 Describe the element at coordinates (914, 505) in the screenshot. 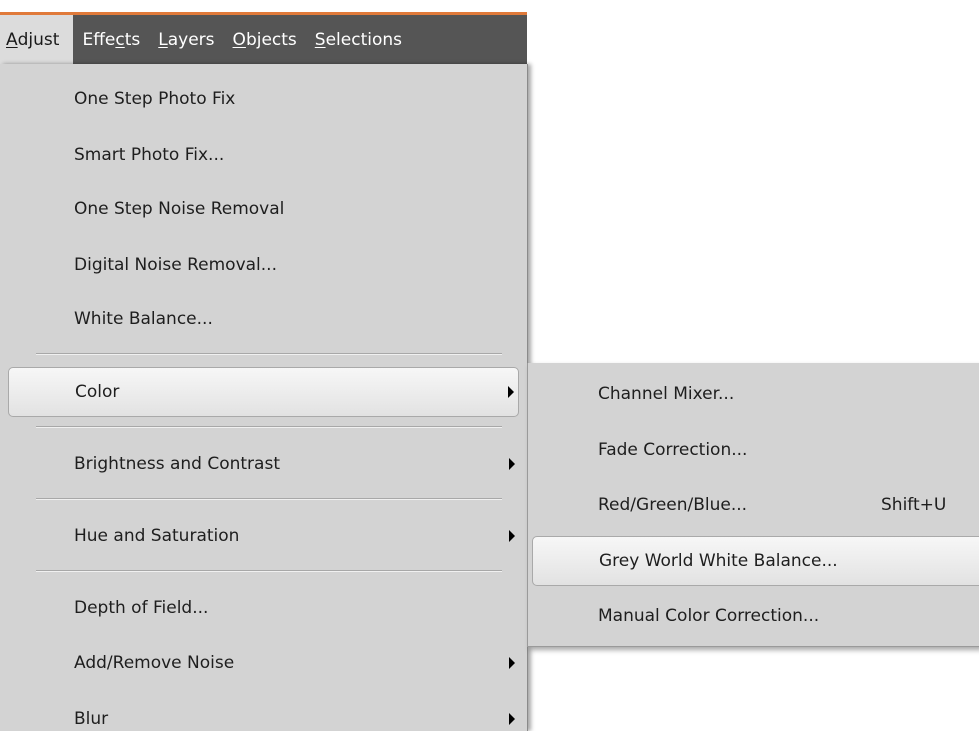

I see `keyboard-shortcut: Shift+U` at that location.